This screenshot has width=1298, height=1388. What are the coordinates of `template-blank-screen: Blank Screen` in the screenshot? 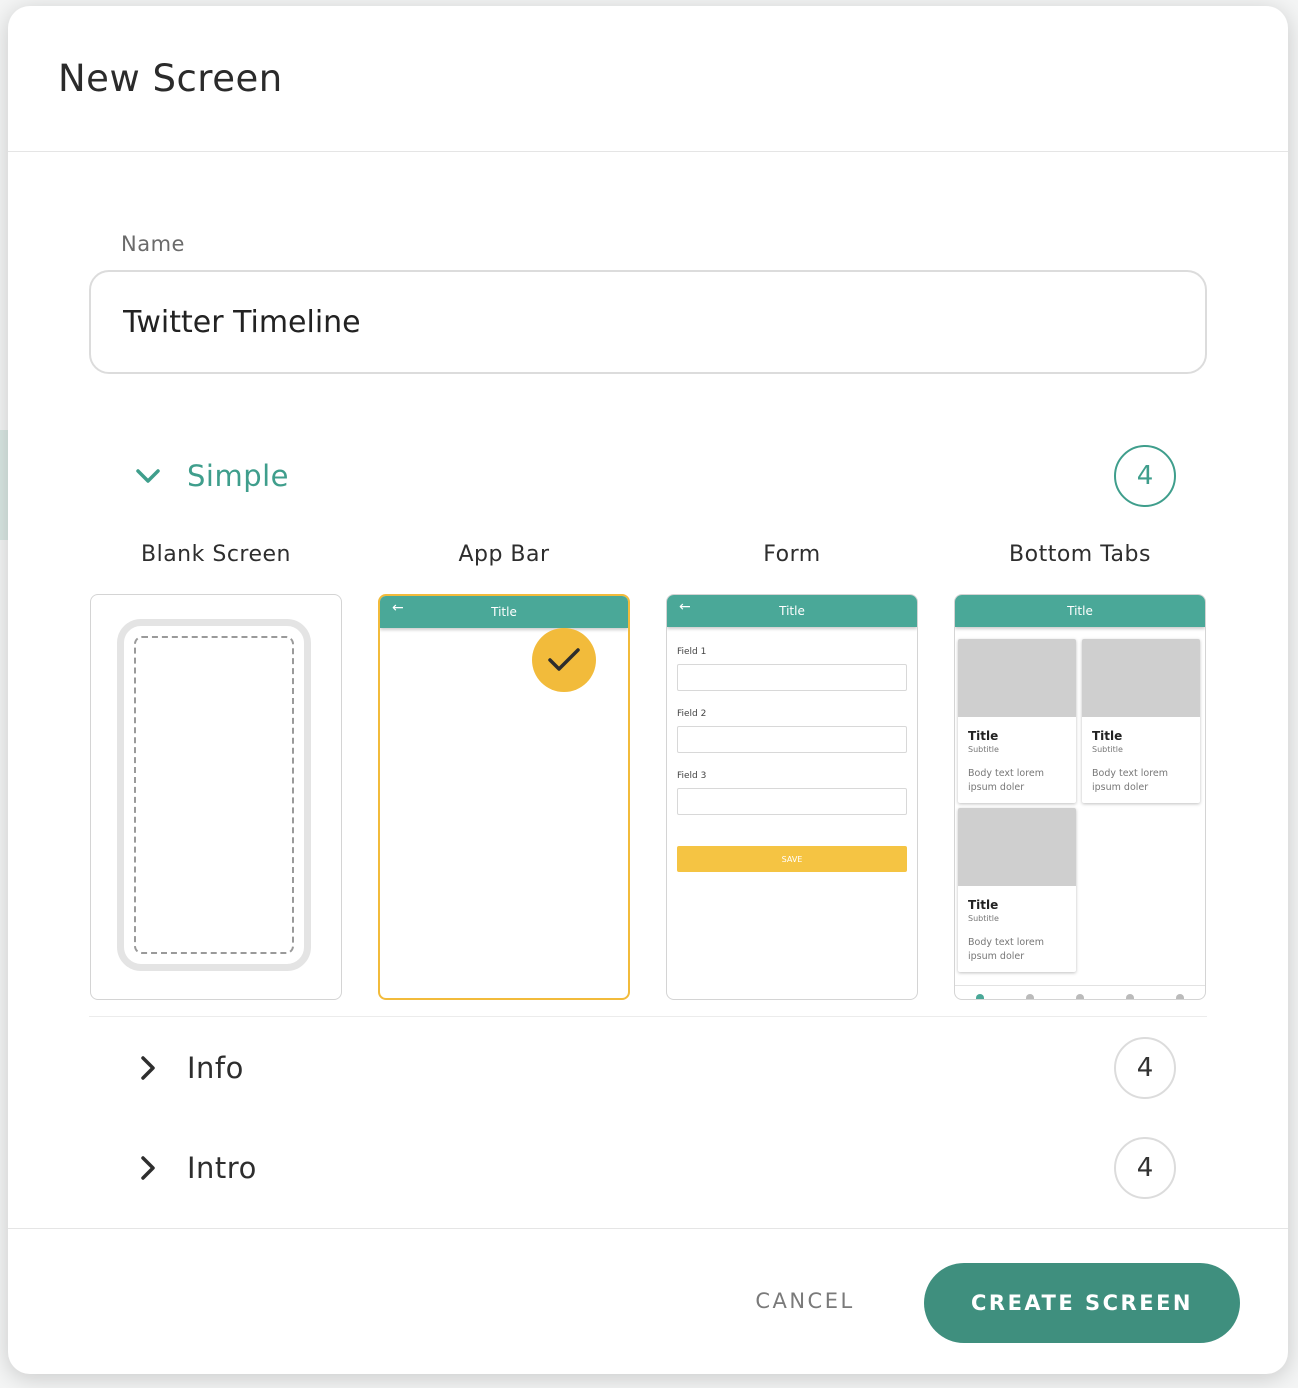 It's located at (216, 771).